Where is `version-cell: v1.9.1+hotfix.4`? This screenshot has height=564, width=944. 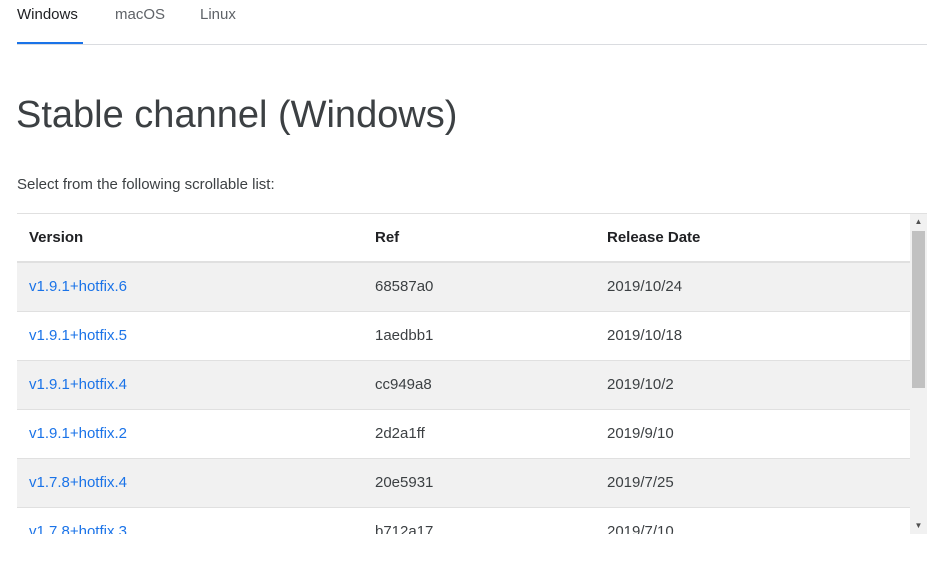 version-cell: v1.9.1+hotfix.4 is located at coordinates (190, 385).